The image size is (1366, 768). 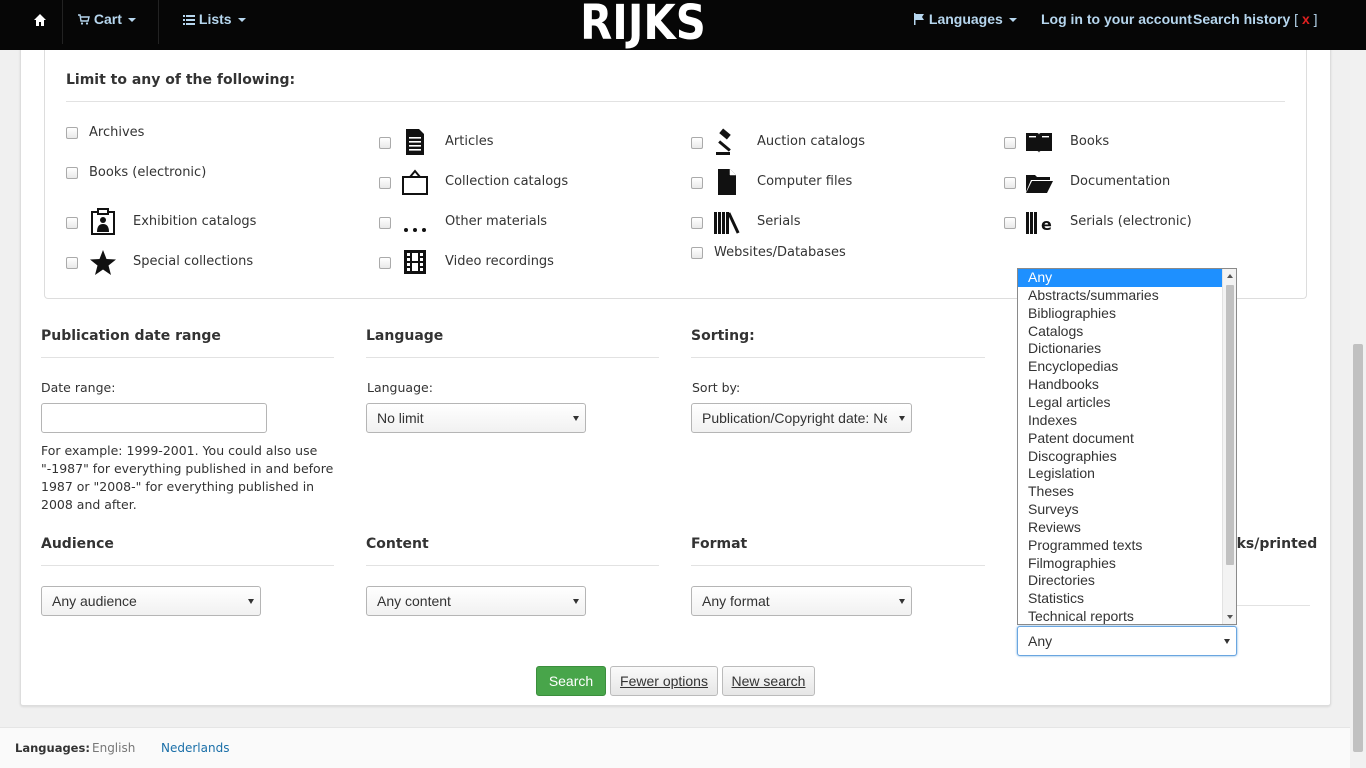 What do you see at coordinates (1120, 599) in the screenshot?
I see `dropdown-option: Statistics` at bounding box center [1120, 599].